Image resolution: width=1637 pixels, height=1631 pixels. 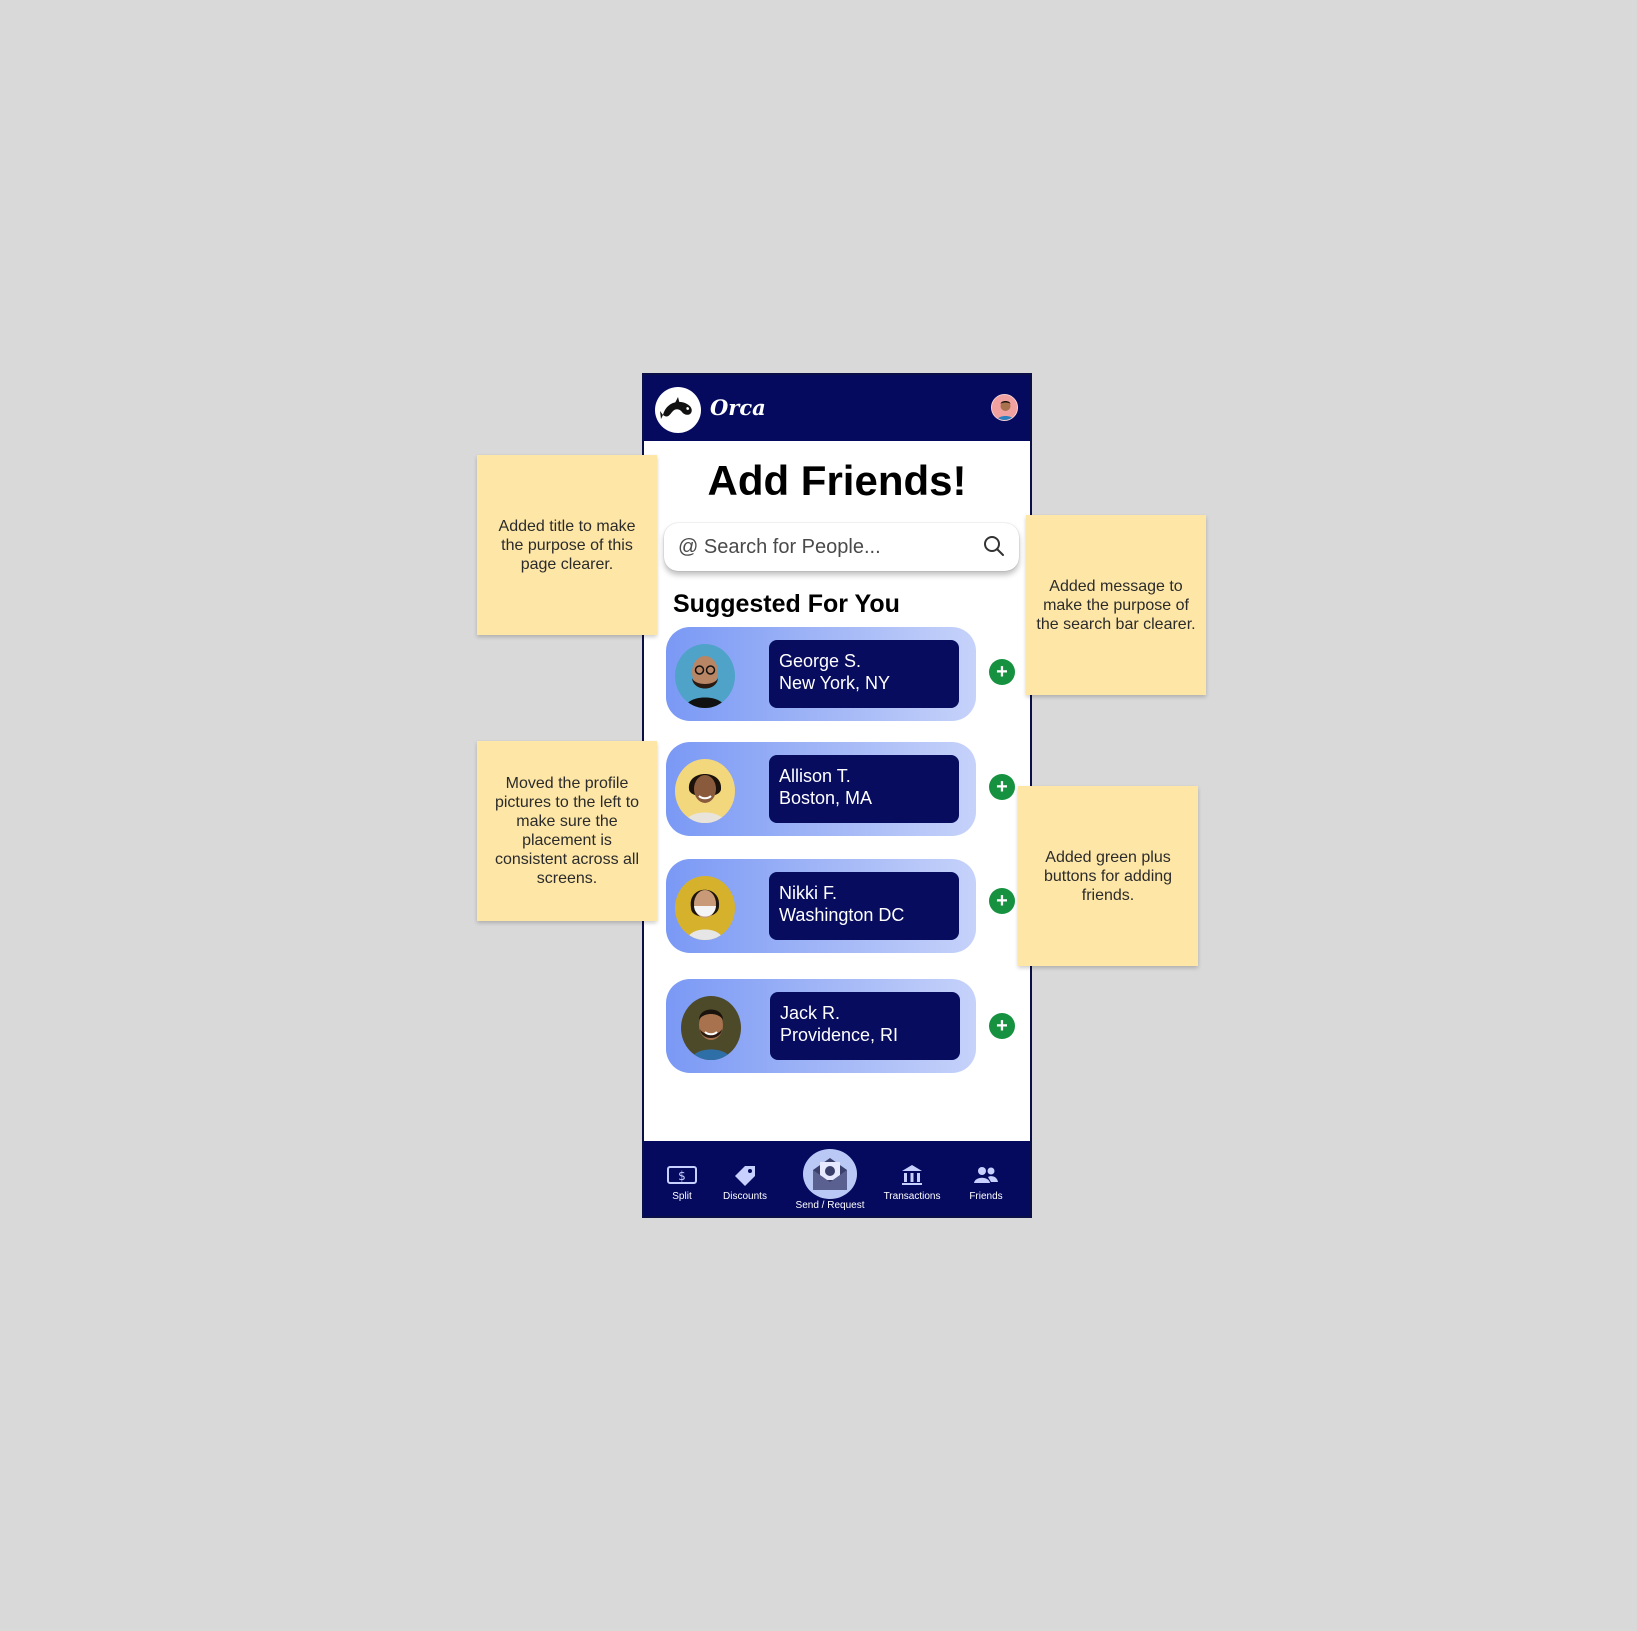 I want to click on friend-card: Allison T. Boston, MA, so click(x=821, y=789).